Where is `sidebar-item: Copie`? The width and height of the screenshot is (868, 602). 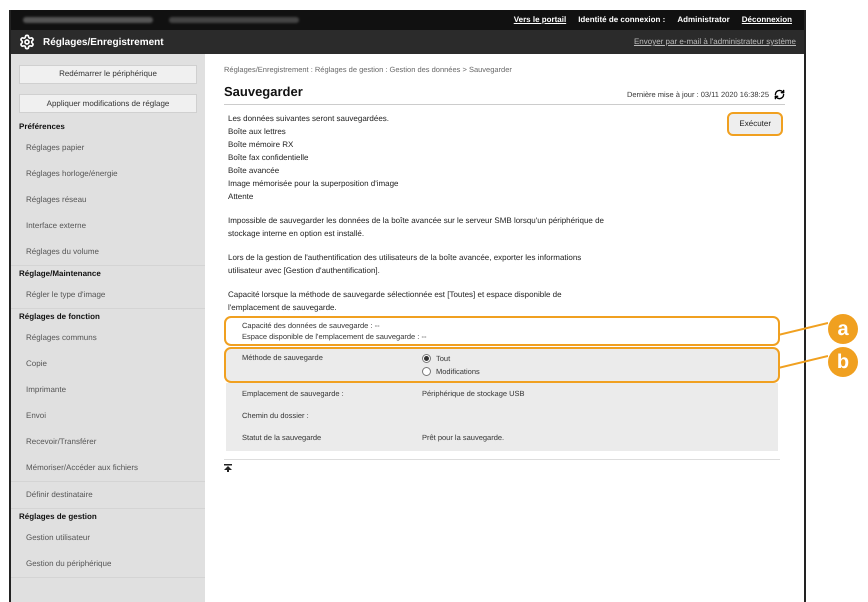
sidebar-item: Copie is located at coordinates (108, 364).